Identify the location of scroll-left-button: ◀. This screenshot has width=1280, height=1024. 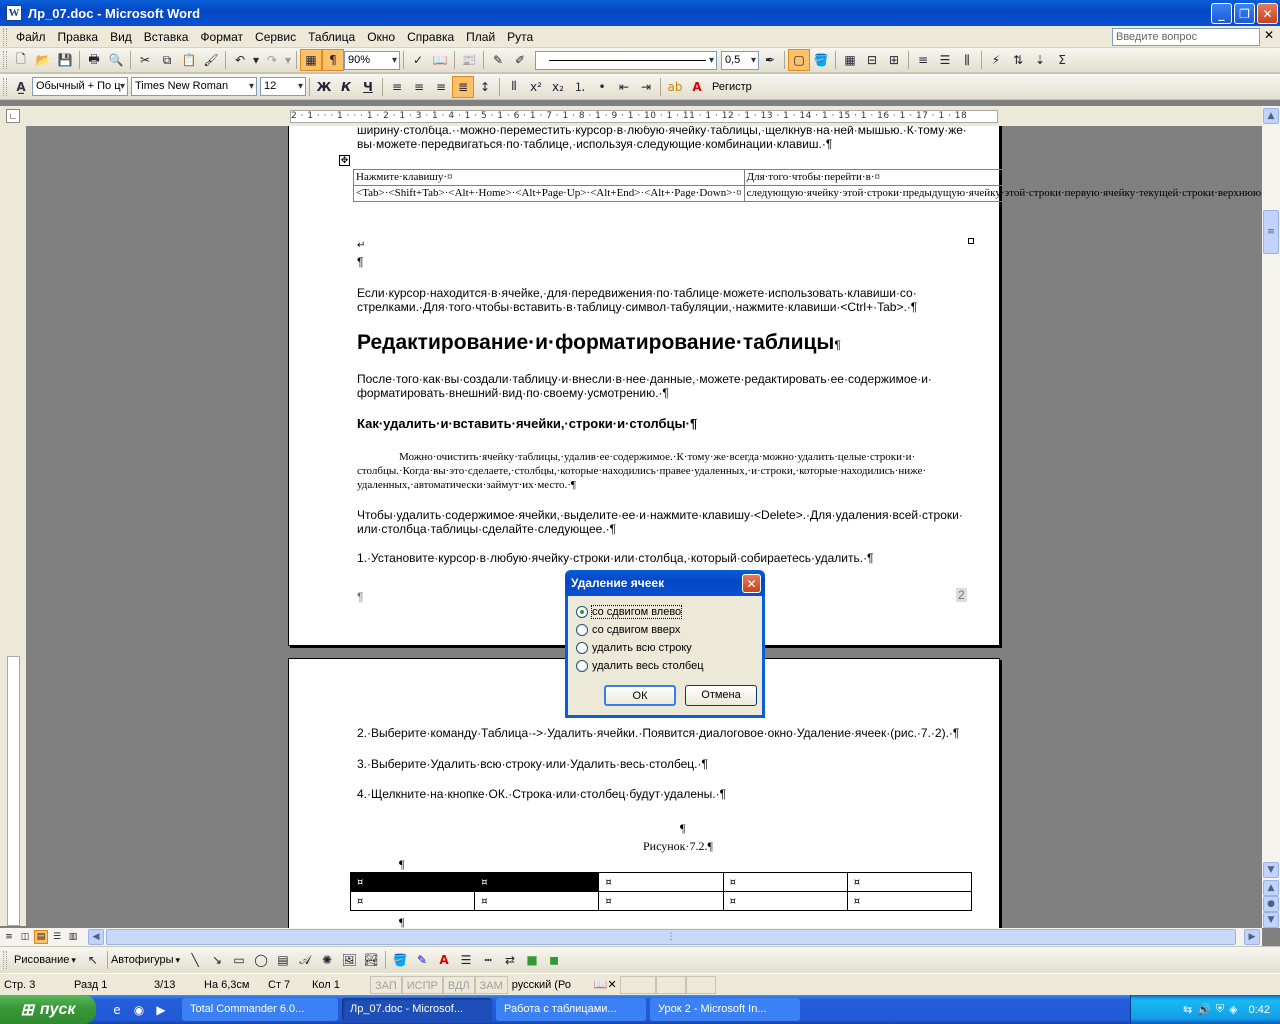
(96, 937).